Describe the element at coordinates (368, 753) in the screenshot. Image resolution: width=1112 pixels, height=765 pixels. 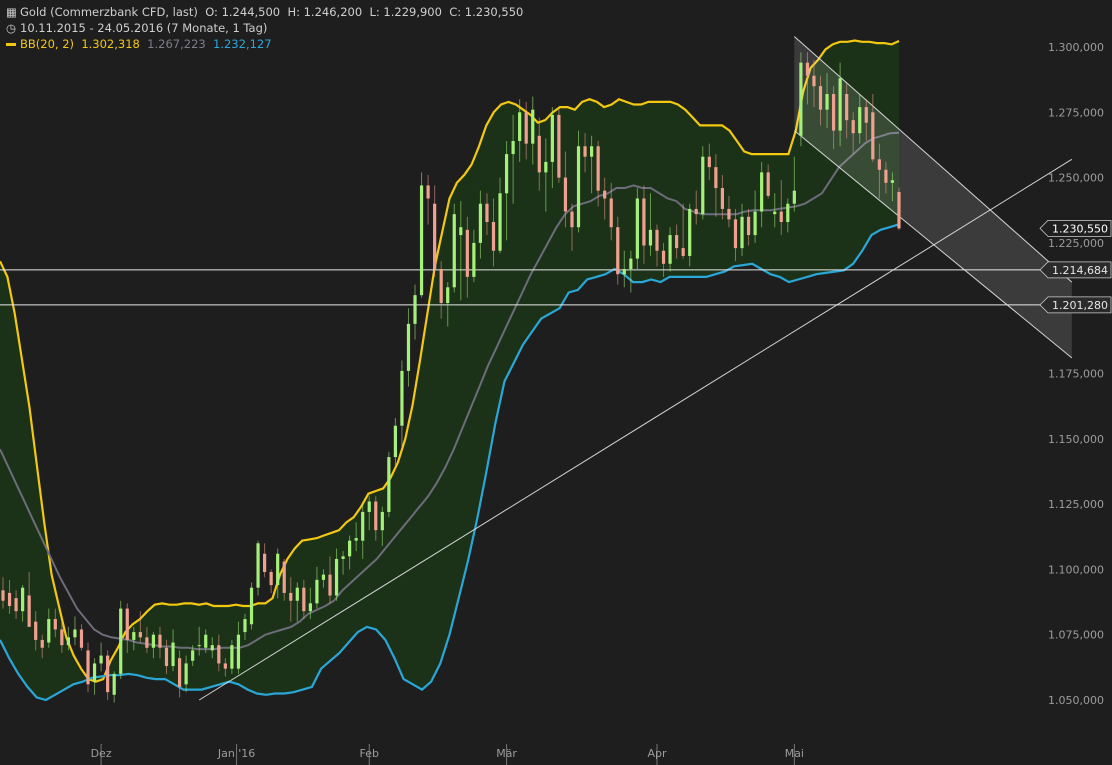
I see `x-tick-label: Feb` at that location.